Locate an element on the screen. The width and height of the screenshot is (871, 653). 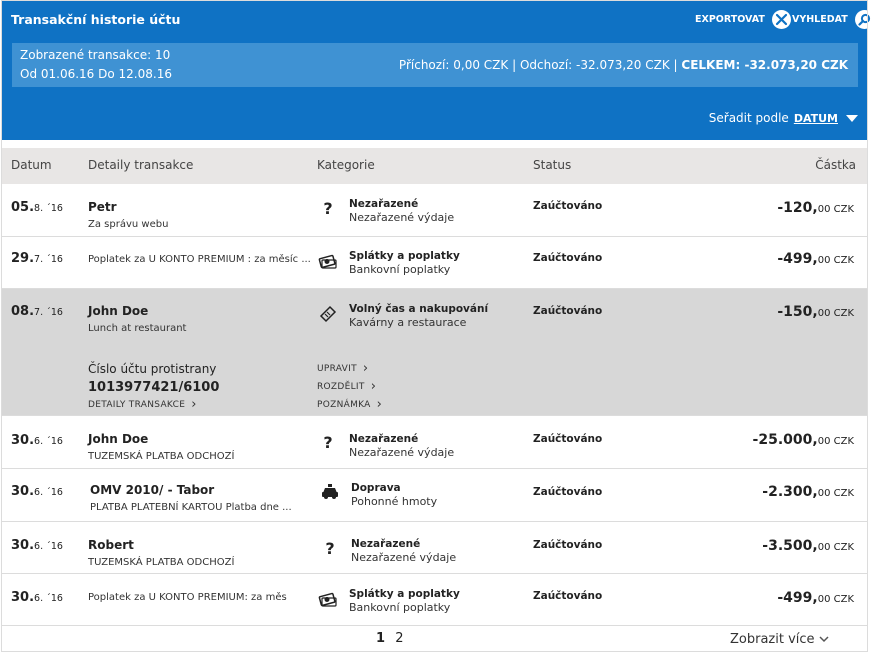
col-details: Detaily transakce is located at coordinates (140, 165).